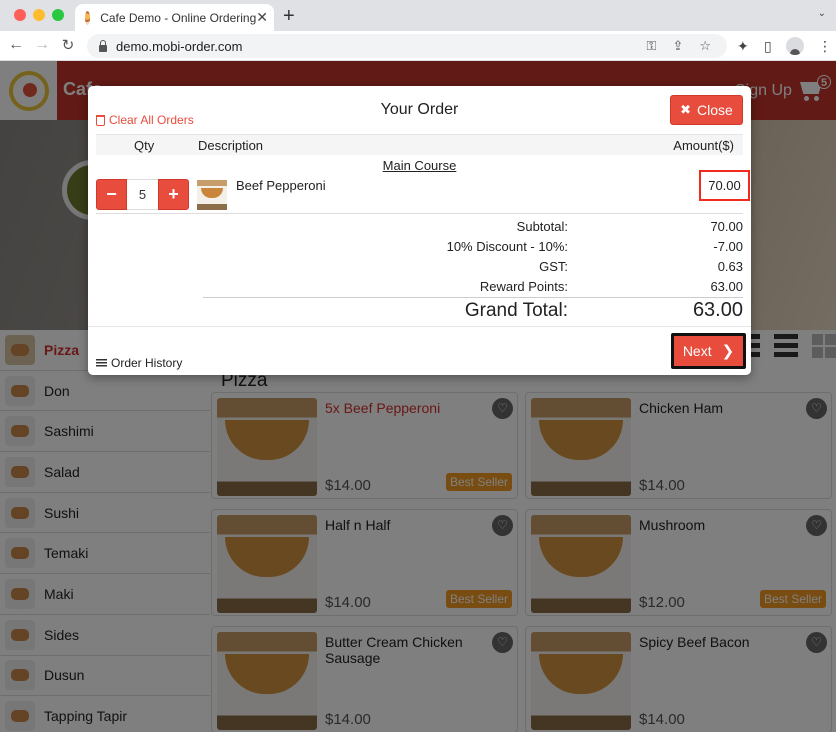  I want to click on increase-quantity-button: +, so click(173, 194).